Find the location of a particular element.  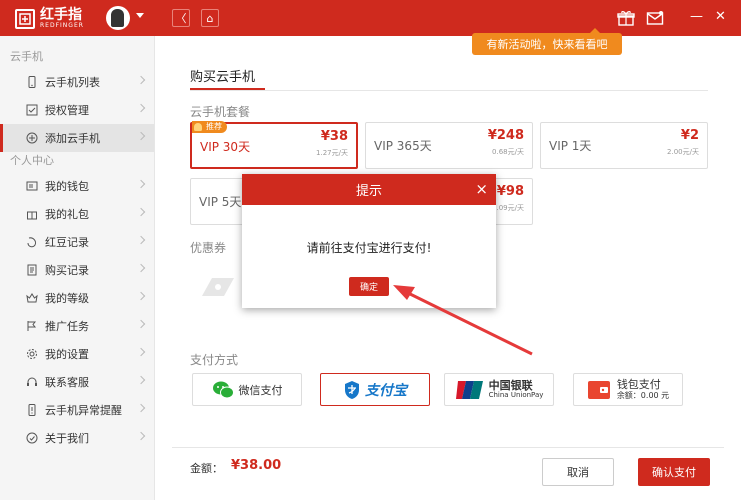

sidebar-item-gift: 我的礼包 is located at coordinates (77, 214).